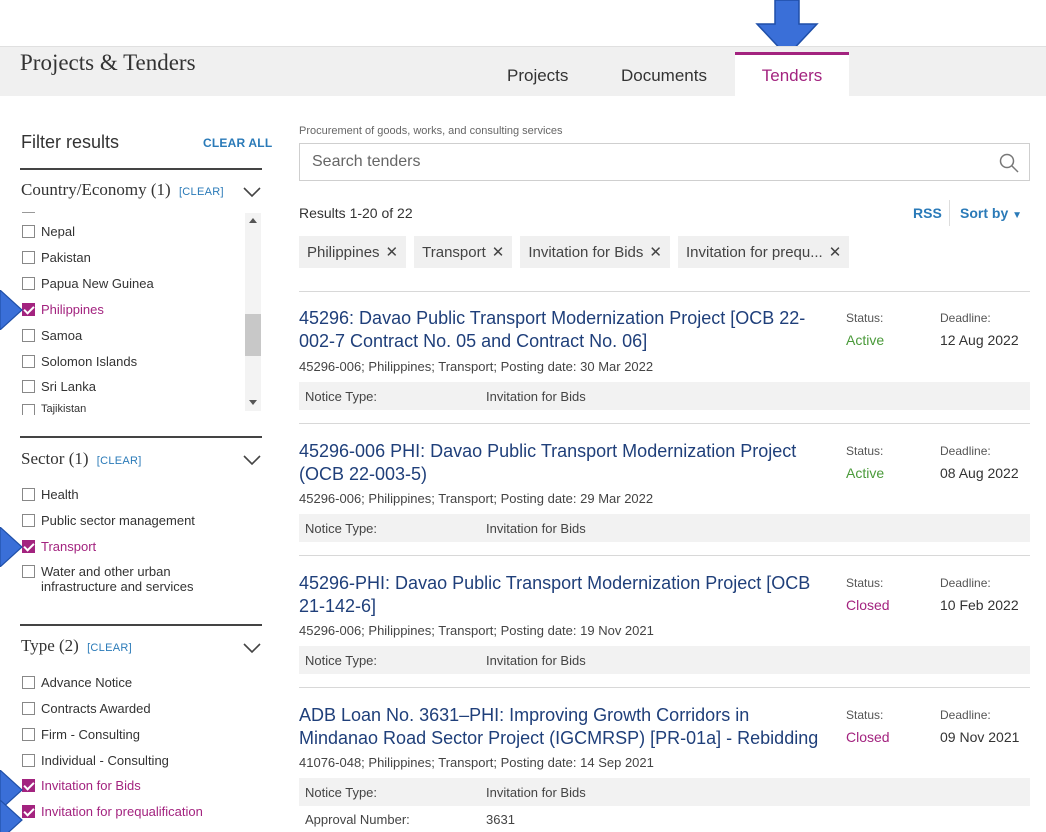 The height and width of the screenshot is (832, 1046). I want to click on tab-projects: Projects, so click(537, 76).